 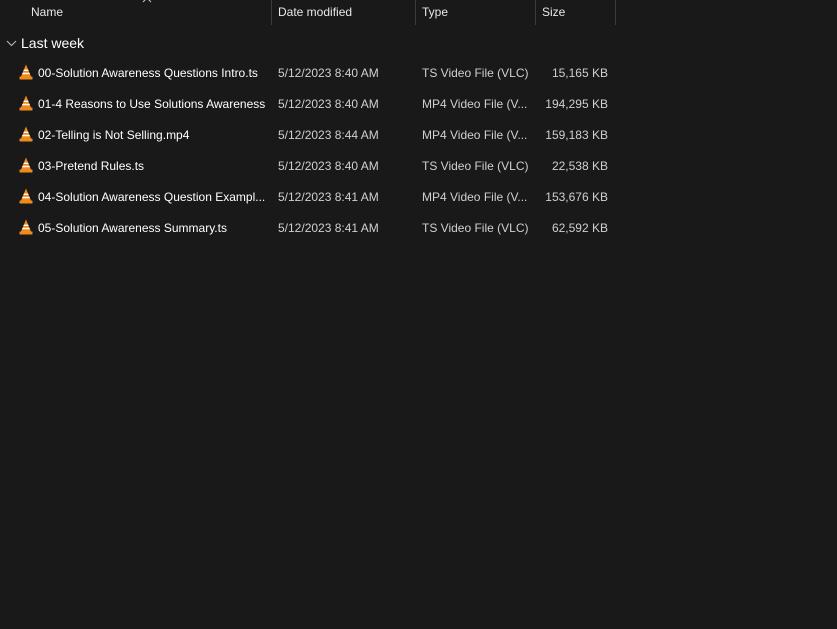 I want to click on column-header-name-label: Name, so click(x=47, y=12).